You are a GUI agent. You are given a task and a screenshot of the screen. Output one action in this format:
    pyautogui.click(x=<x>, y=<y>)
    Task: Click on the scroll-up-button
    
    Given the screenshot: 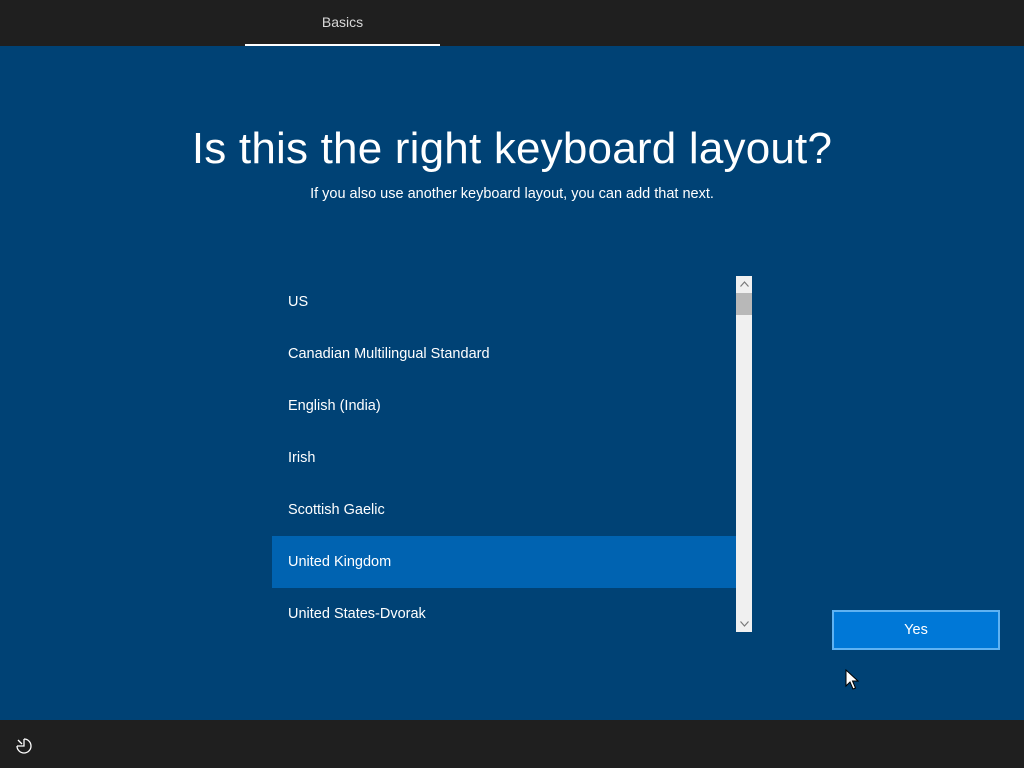 What is the action you would take?
    pyautogui.click(x=744, y=284)
    